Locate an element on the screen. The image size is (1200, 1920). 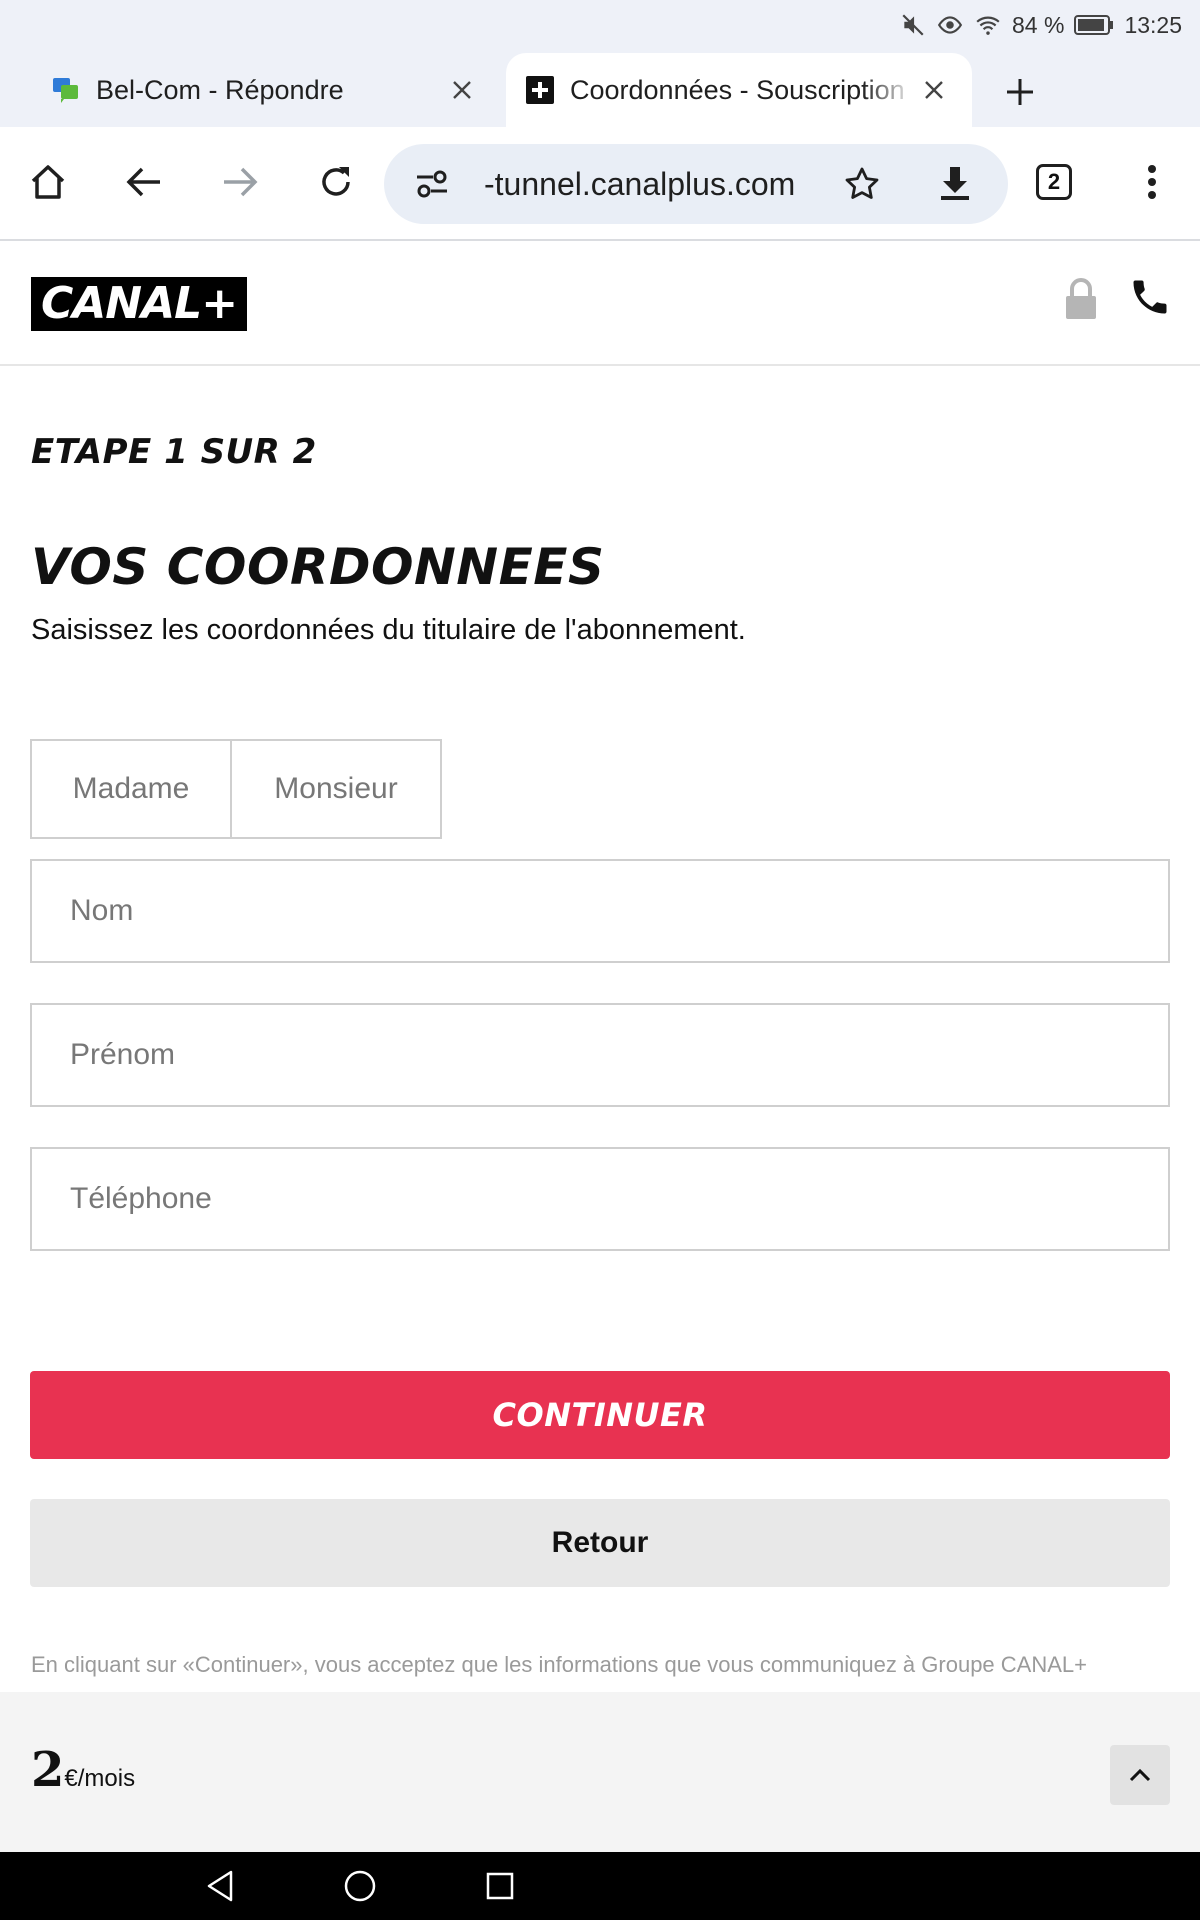
phone-input is located at coordinates (600, 1199).